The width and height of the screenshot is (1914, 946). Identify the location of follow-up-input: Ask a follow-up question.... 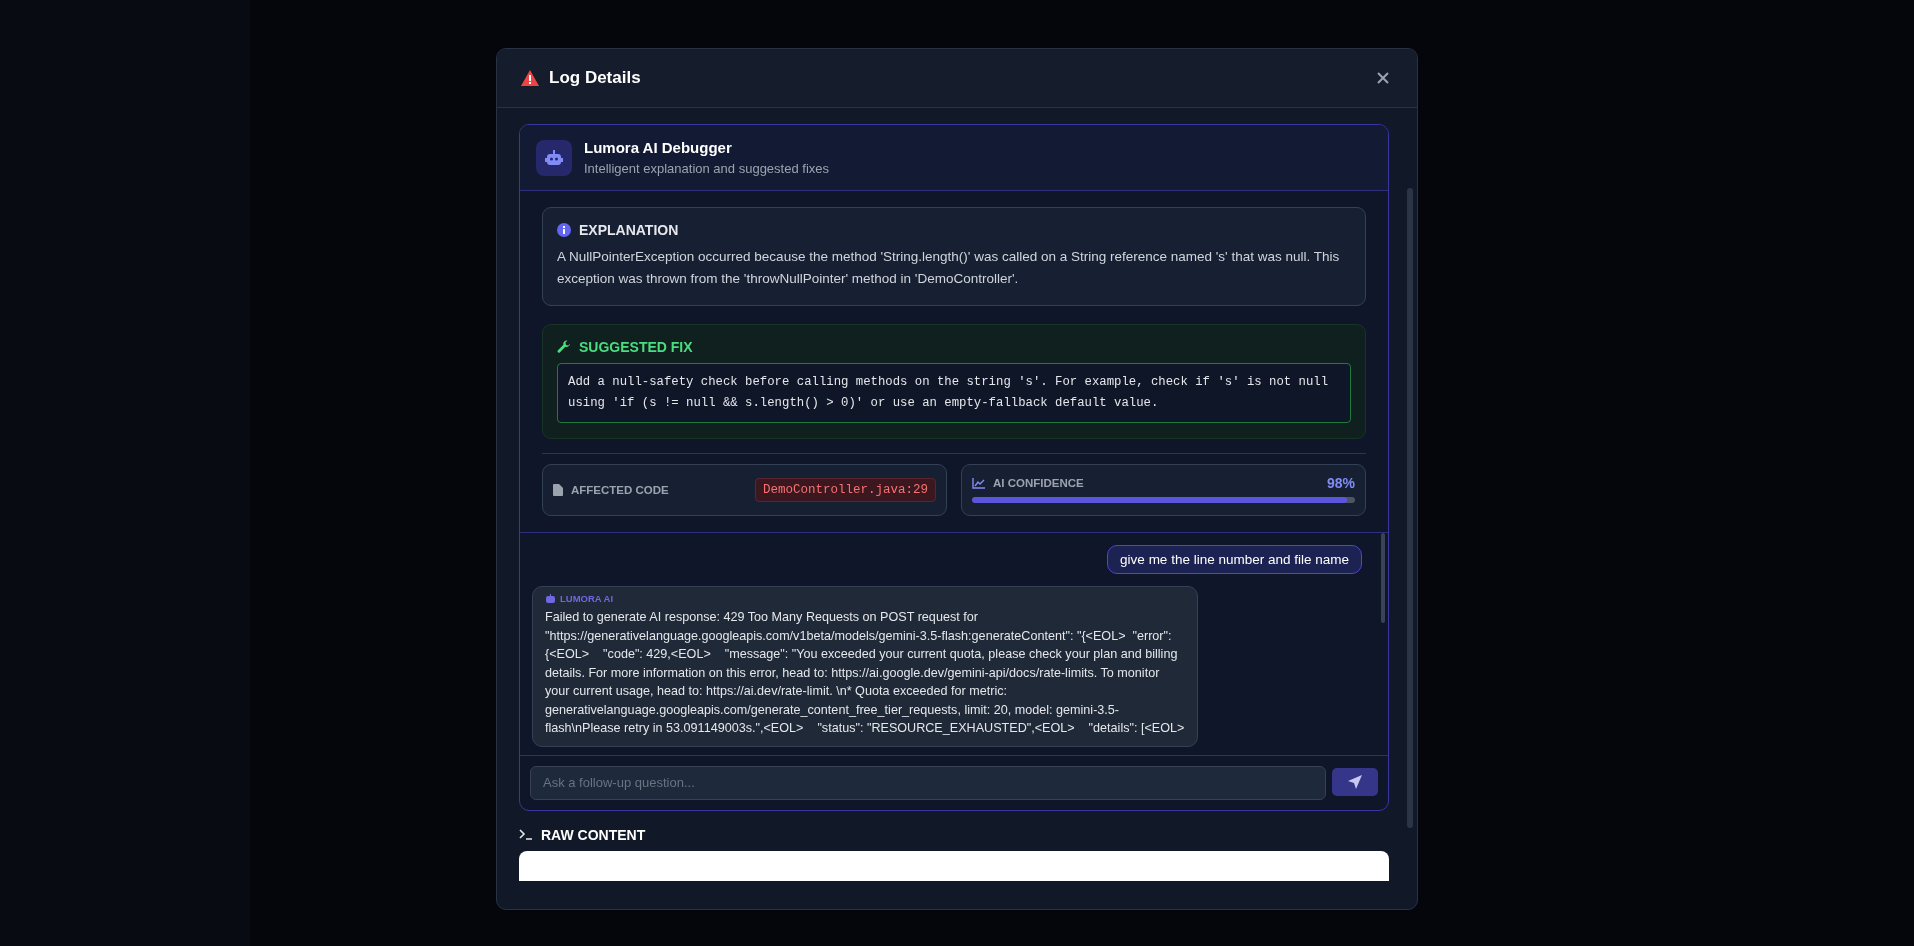
(928, 782).